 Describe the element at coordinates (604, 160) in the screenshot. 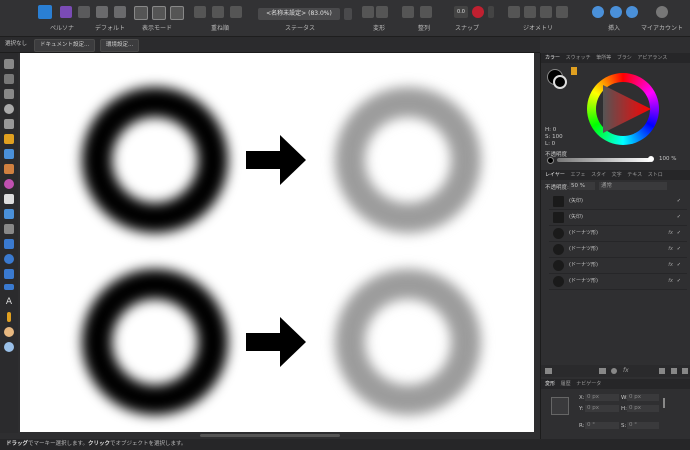

I see `opacity-slider` at that location.